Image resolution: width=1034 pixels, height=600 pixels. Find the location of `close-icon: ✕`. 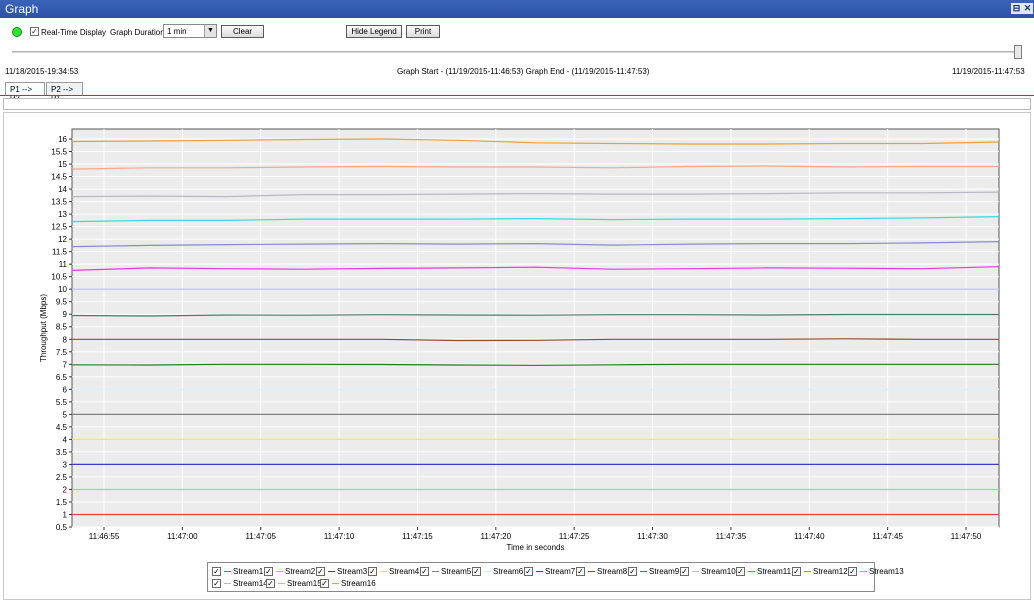

close-icon: ✕ is located at coordinates (1027, 8).